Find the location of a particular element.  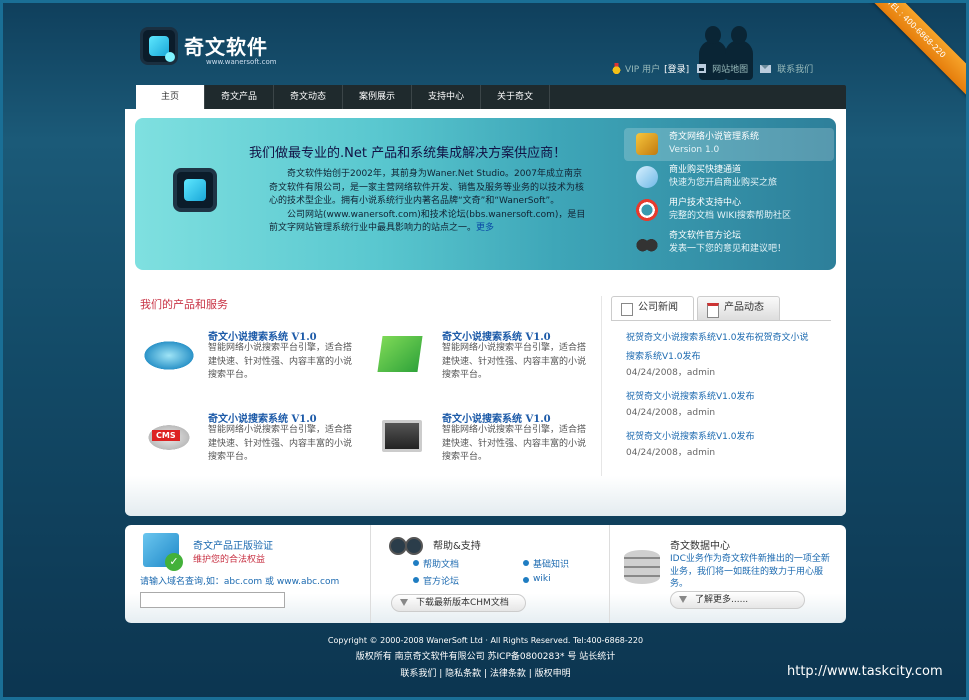

vip-label: VIP 用户 is located at coordinates (643, 70).